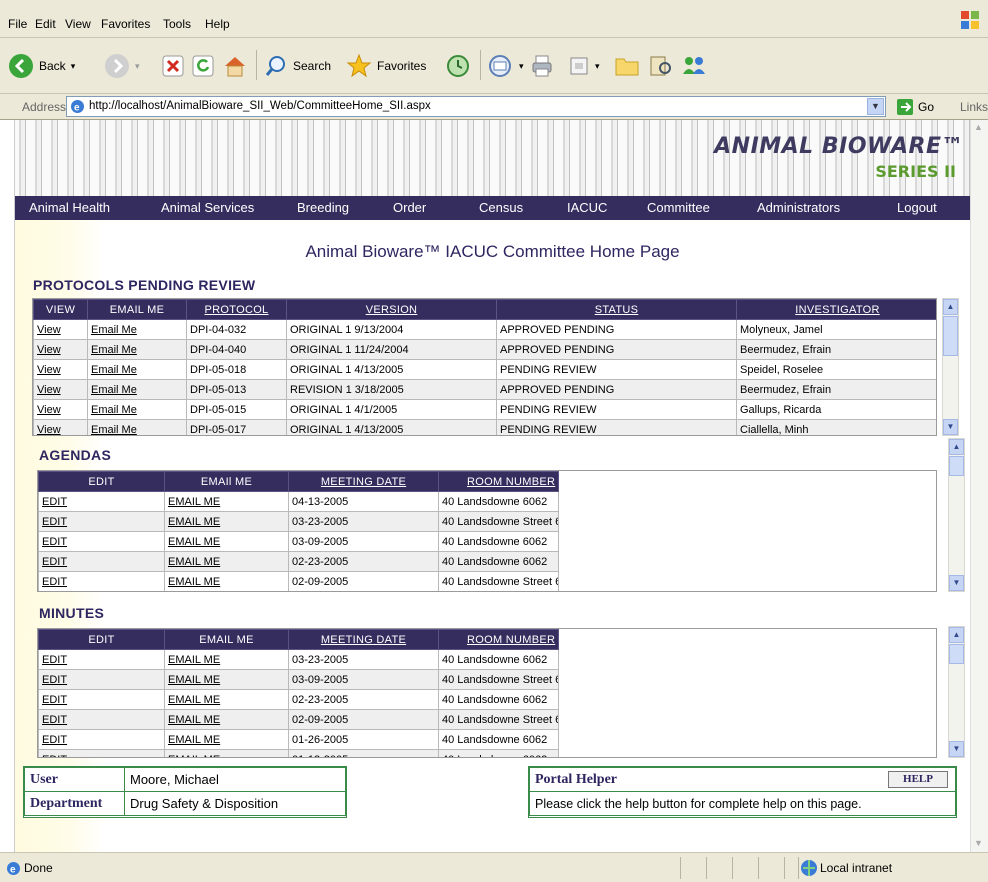 Image resolution: width=988 pixels, height=882 pixels. I want to click on col-investigator: INVESTIGATOR, so click(836, 309).